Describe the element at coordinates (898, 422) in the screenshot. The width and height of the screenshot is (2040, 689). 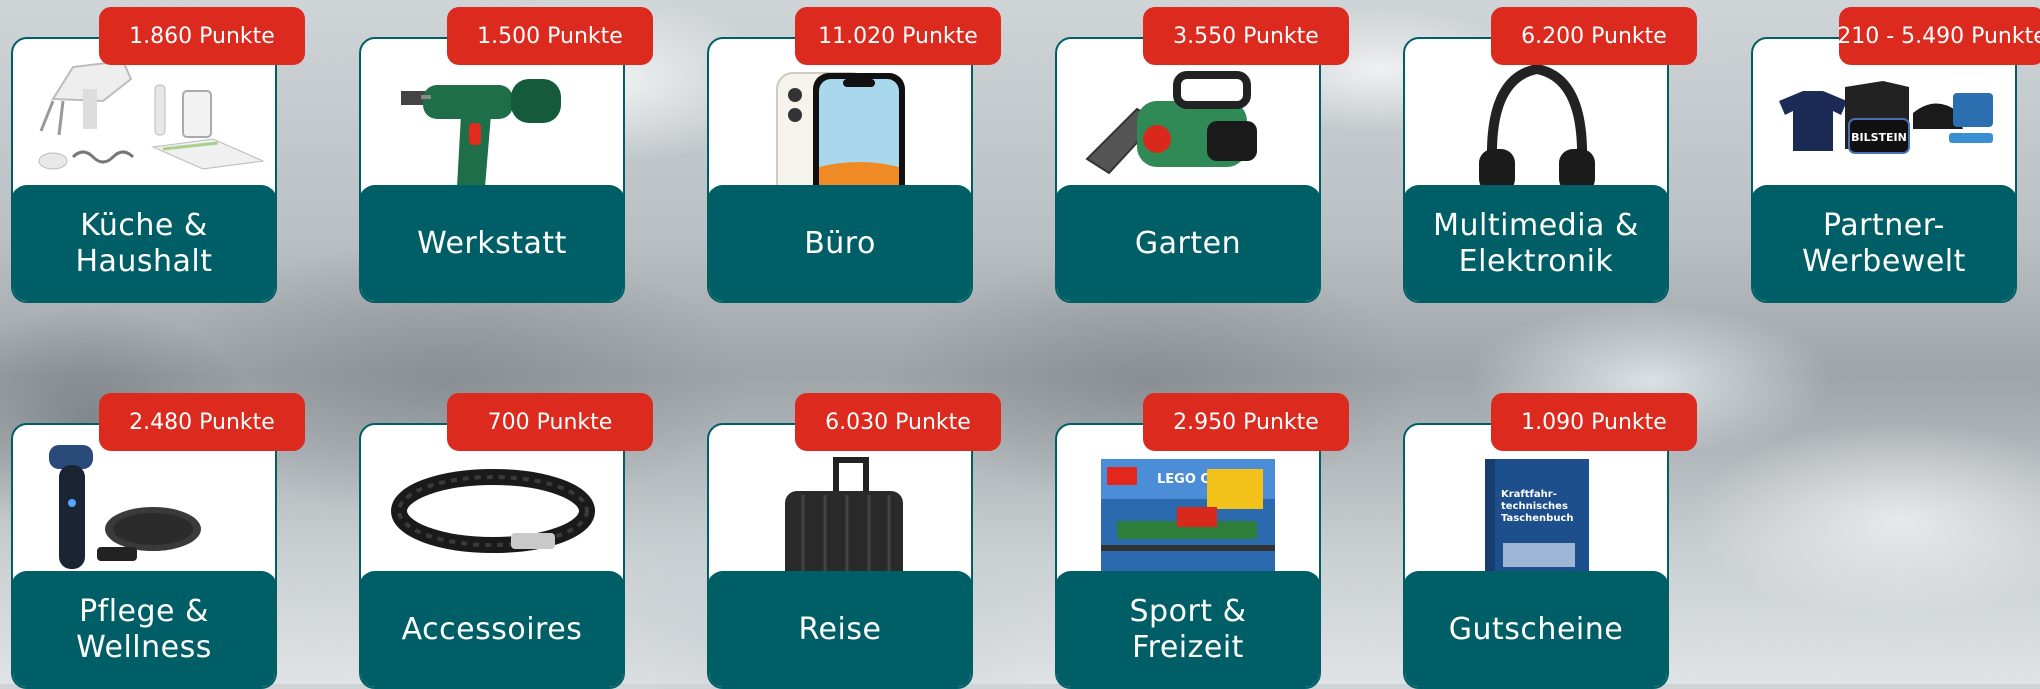
I see `points-badge: 6.030 Punkte` at that location.